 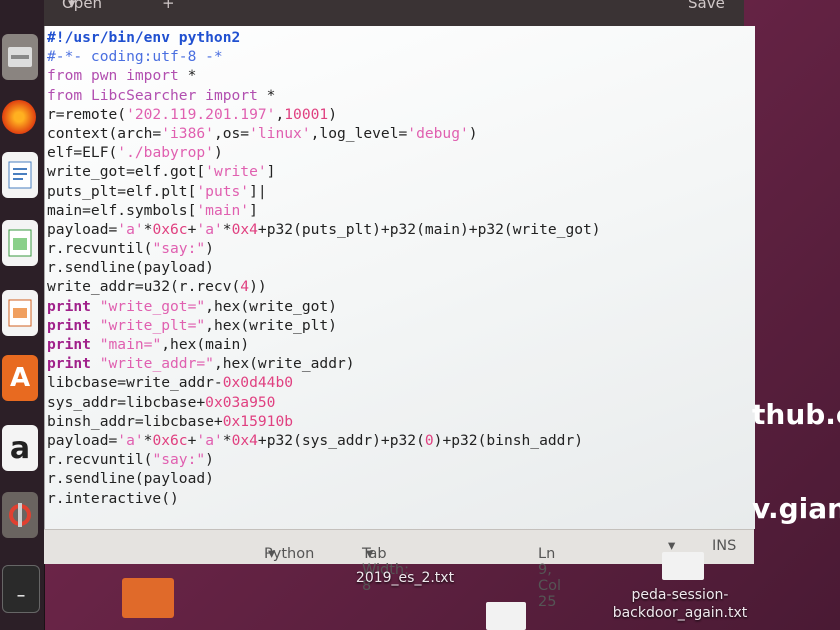 I want to click on calc-app-icon, so click(x=20, y=243).